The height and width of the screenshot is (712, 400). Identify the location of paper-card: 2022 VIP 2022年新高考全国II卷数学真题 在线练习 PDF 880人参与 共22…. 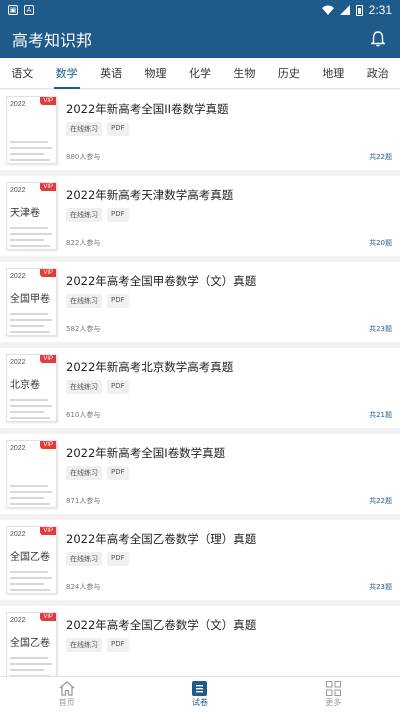
(200, 130).